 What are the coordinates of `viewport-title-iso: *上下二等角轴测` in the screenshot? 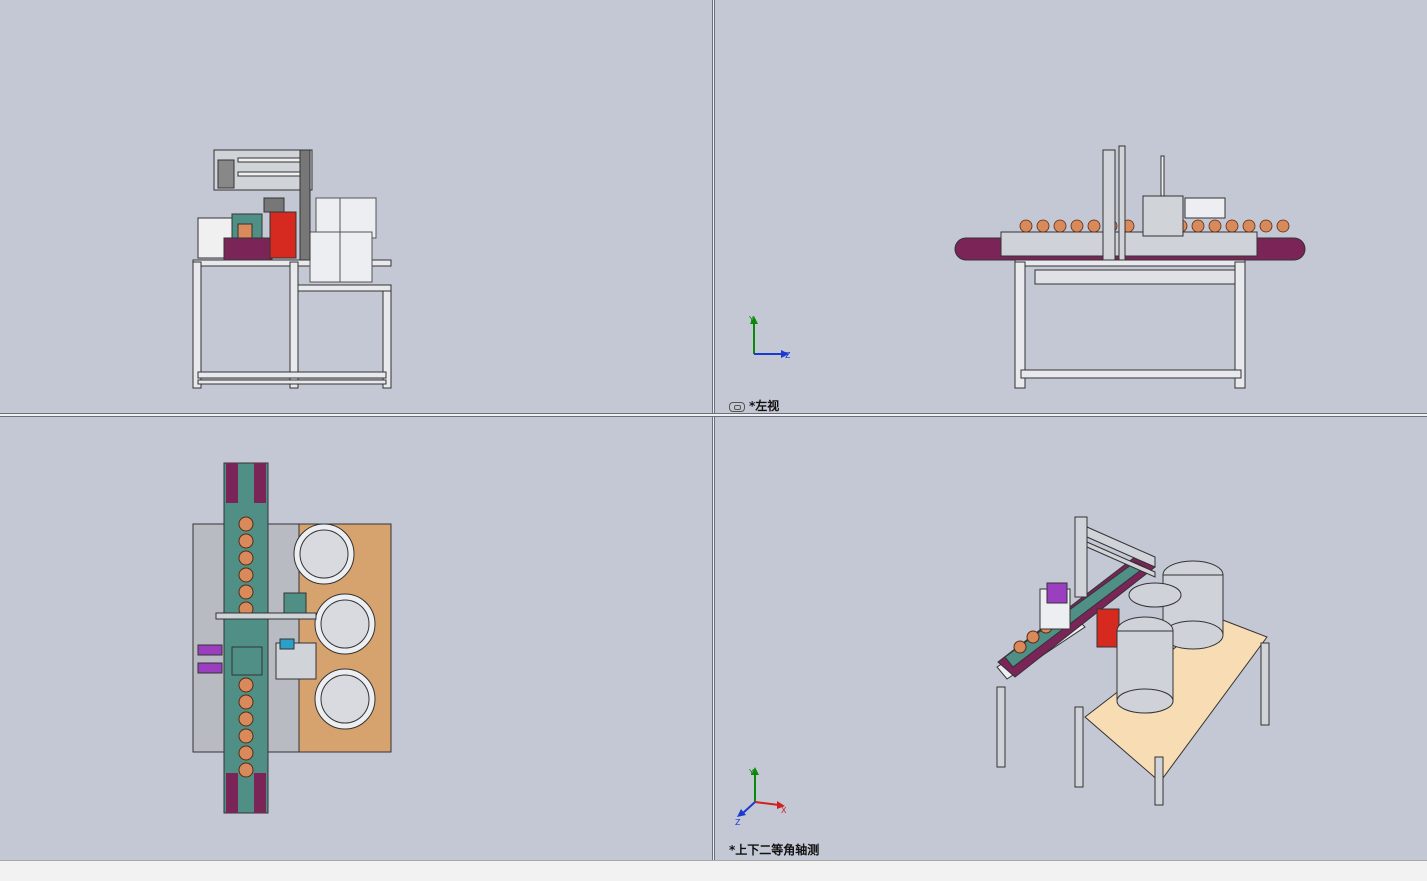 It's located at (774, 850).